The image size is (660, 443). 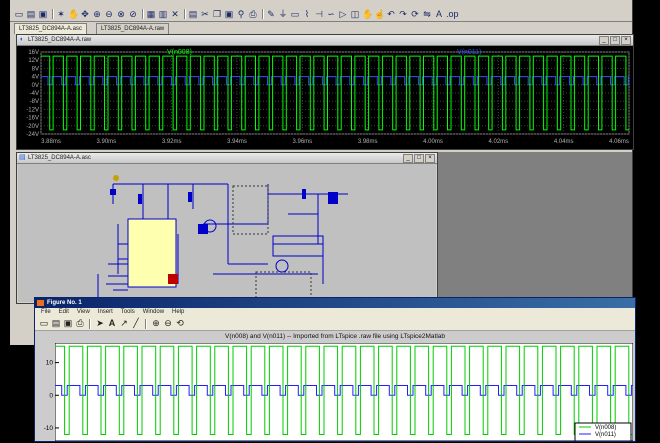 I want to click on figure-menu-bar: File Edit View Insert Tools Window Help, so click(x=335, y=312).